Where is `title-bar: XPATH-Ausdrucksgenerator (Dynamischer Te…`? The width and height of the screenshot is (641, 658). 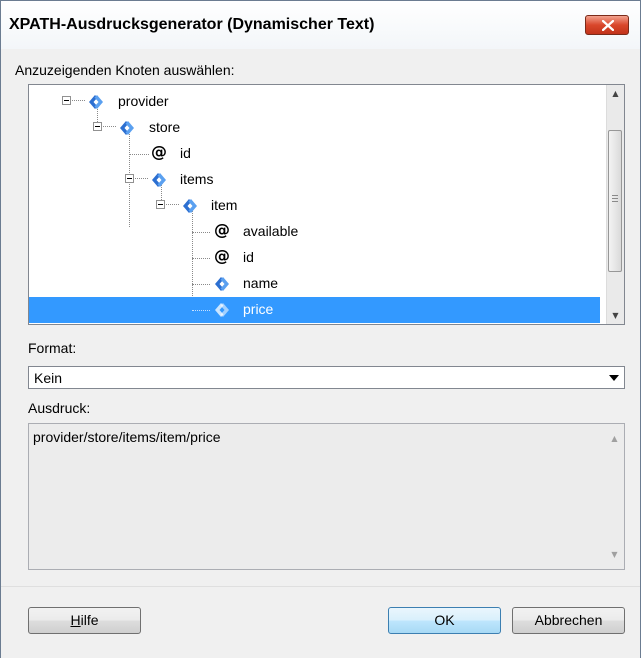
title-bar: XPATH-Ausdrucksgenerator (Dynamischer Te… is located at coordinates (320, 25).